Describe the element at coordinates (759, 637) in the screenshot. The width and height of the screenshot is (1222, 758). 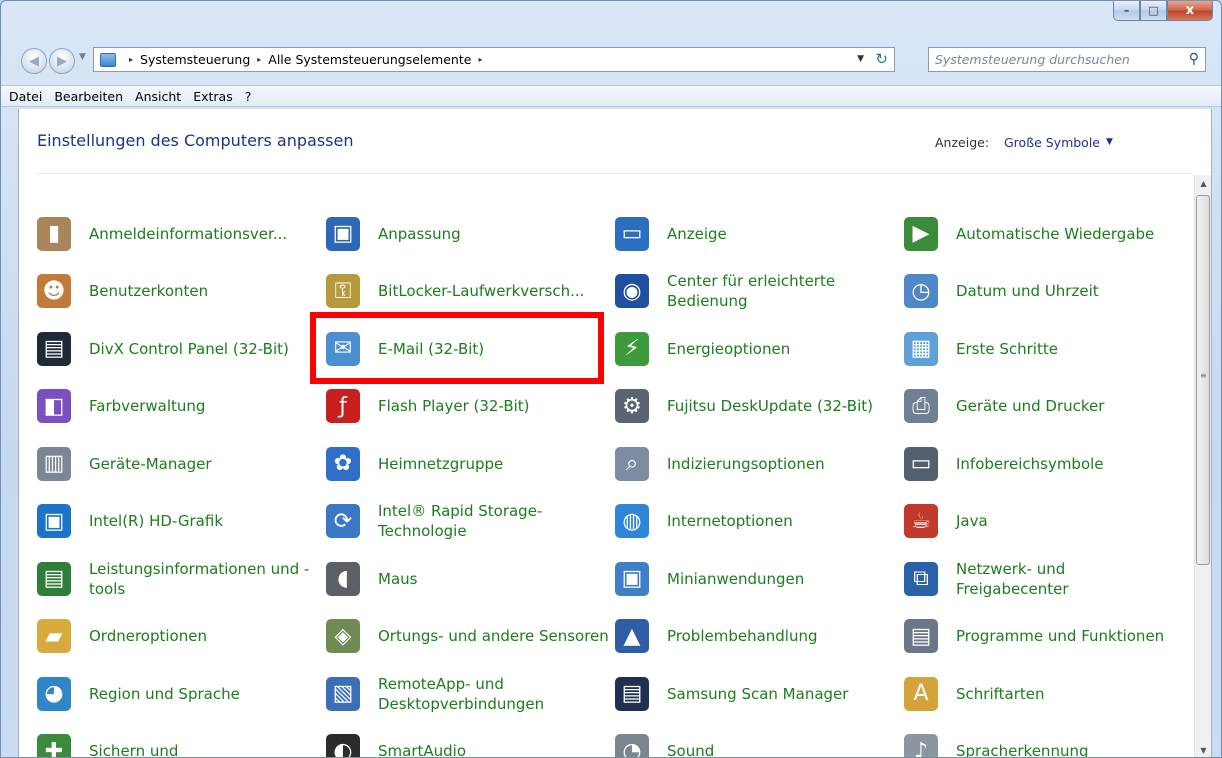
I see `control-panel-item: ▲ Problembehandlung` at that location.